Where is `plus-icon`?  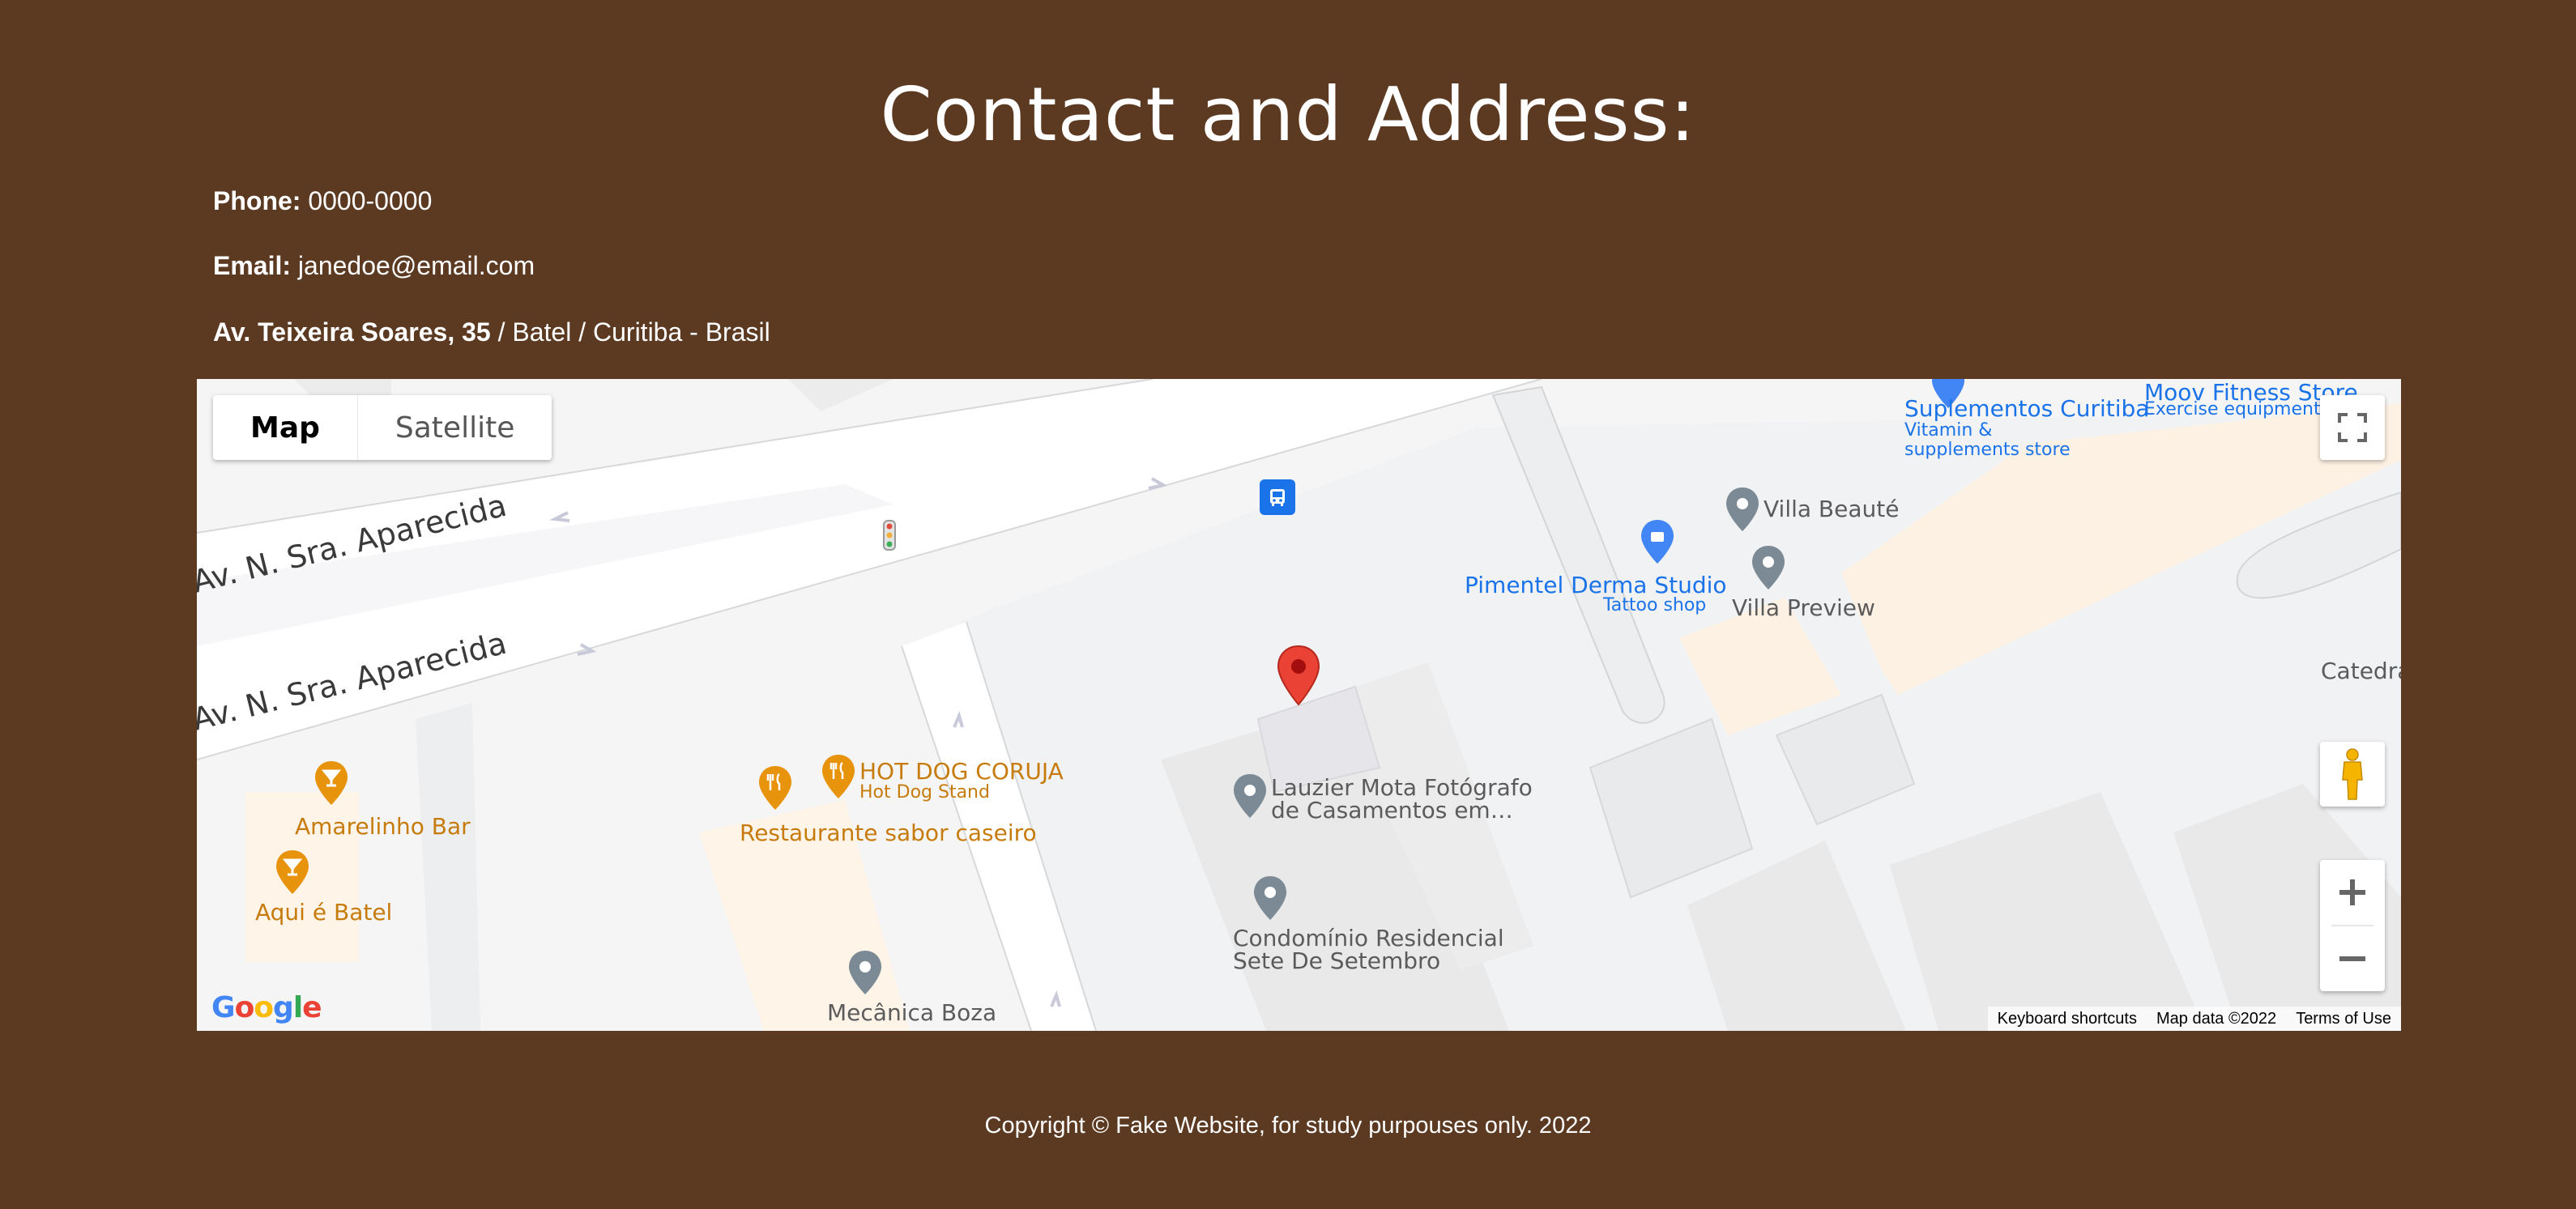 plus-icon is located at coordinates (2352, 892).